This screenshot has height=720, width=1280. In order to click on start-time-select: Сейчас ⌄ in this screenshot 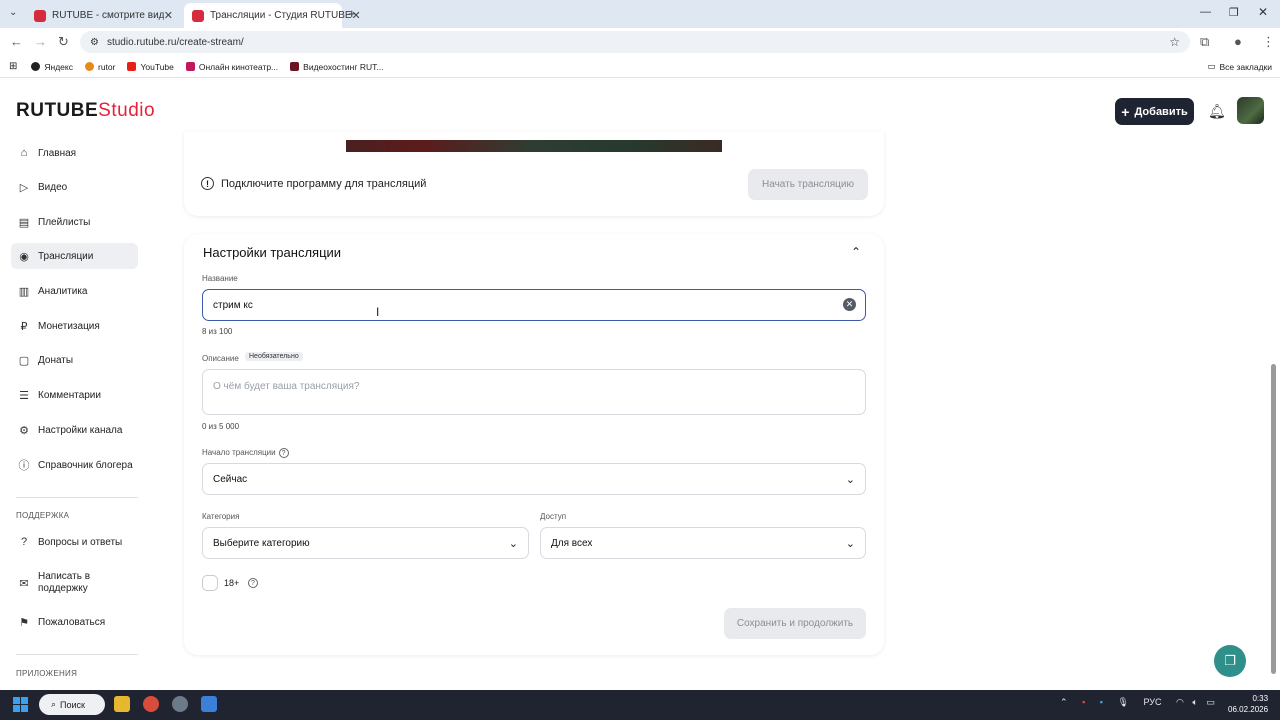, I will do `click(534, 479)`.